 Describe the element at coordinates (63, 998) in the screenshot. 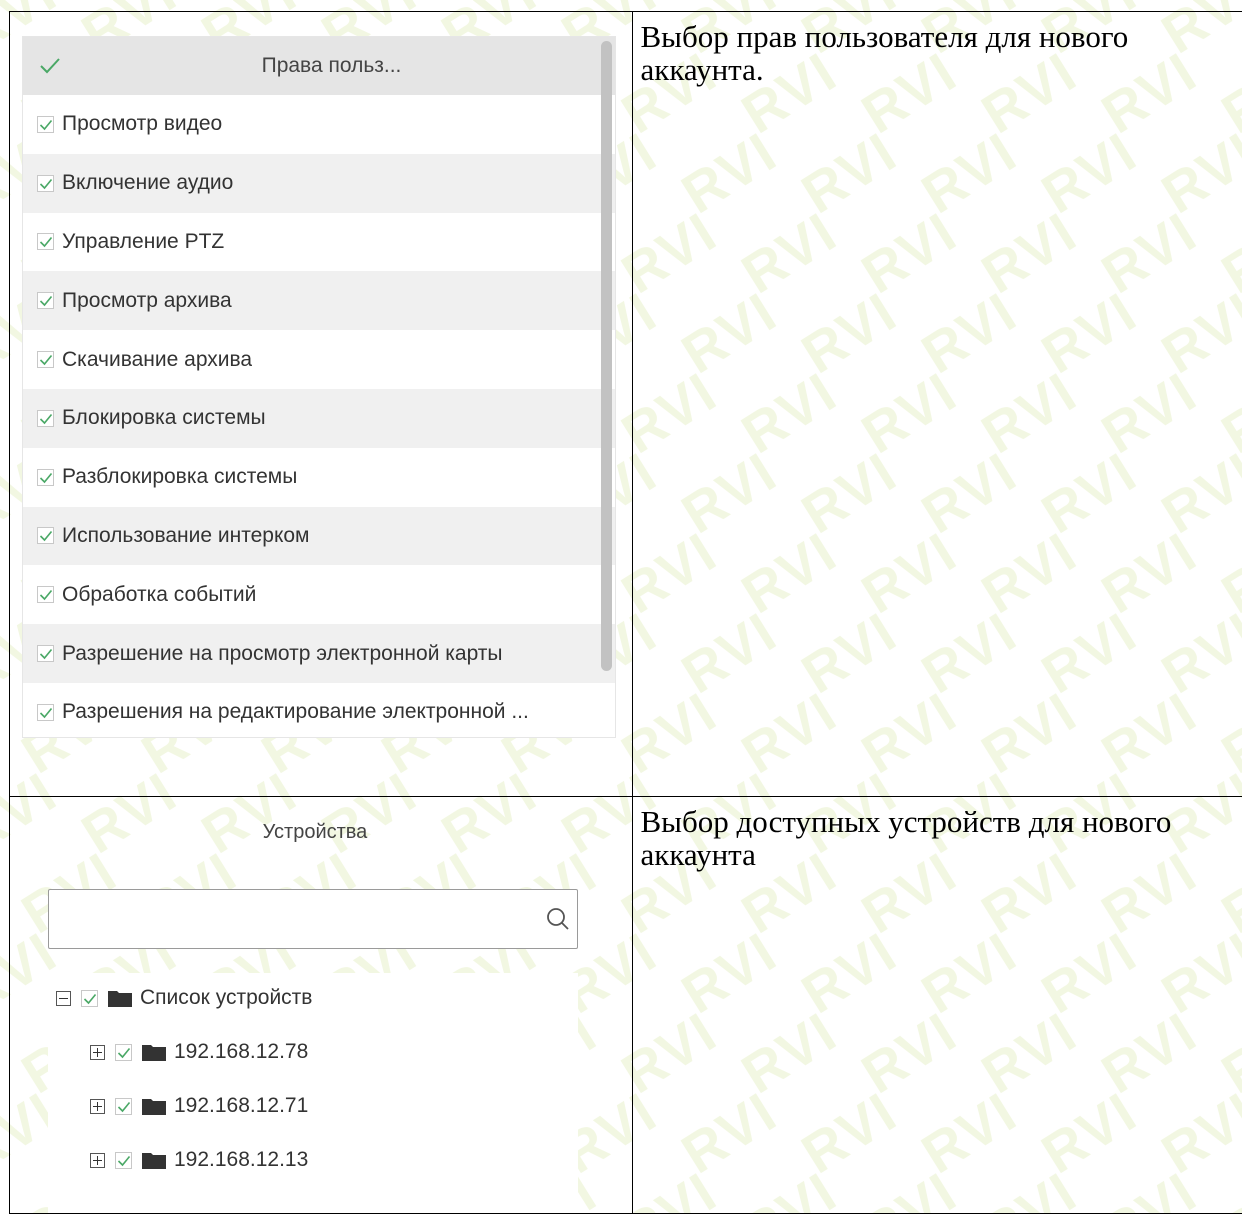

I see `collapse-icon` at that location.